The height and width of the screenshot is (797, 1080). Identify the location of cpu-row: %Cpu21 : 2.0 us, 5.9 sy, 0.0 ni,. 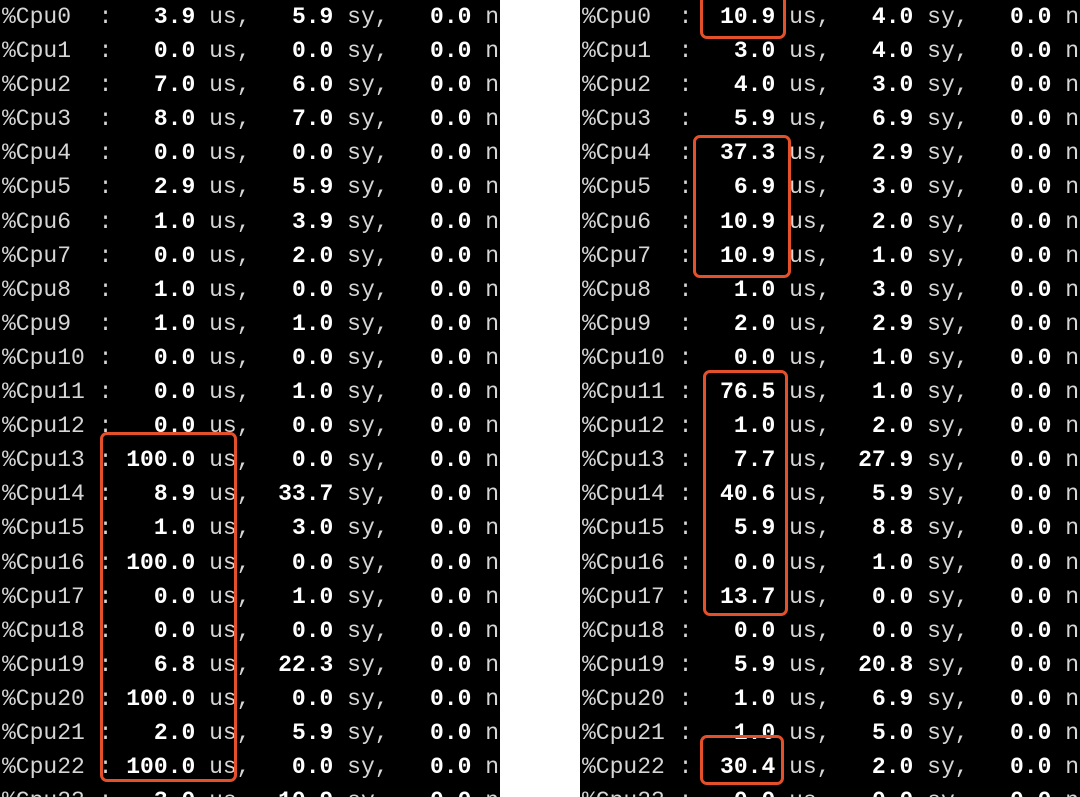
(251, 733).